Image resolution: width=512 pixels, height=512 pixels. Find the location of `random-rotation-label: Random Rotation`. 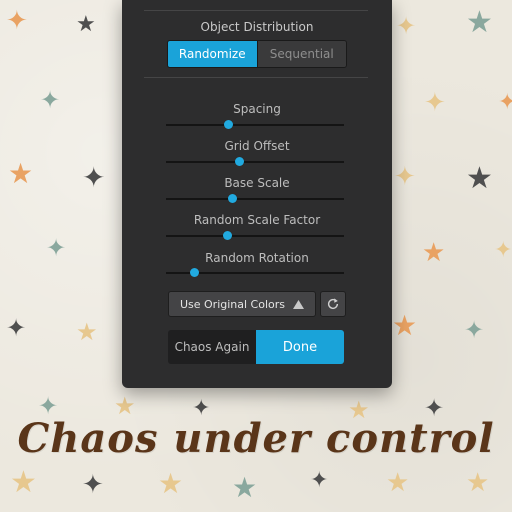

random-rotation-label: Random Rotation is located at coordinates (257, 258).